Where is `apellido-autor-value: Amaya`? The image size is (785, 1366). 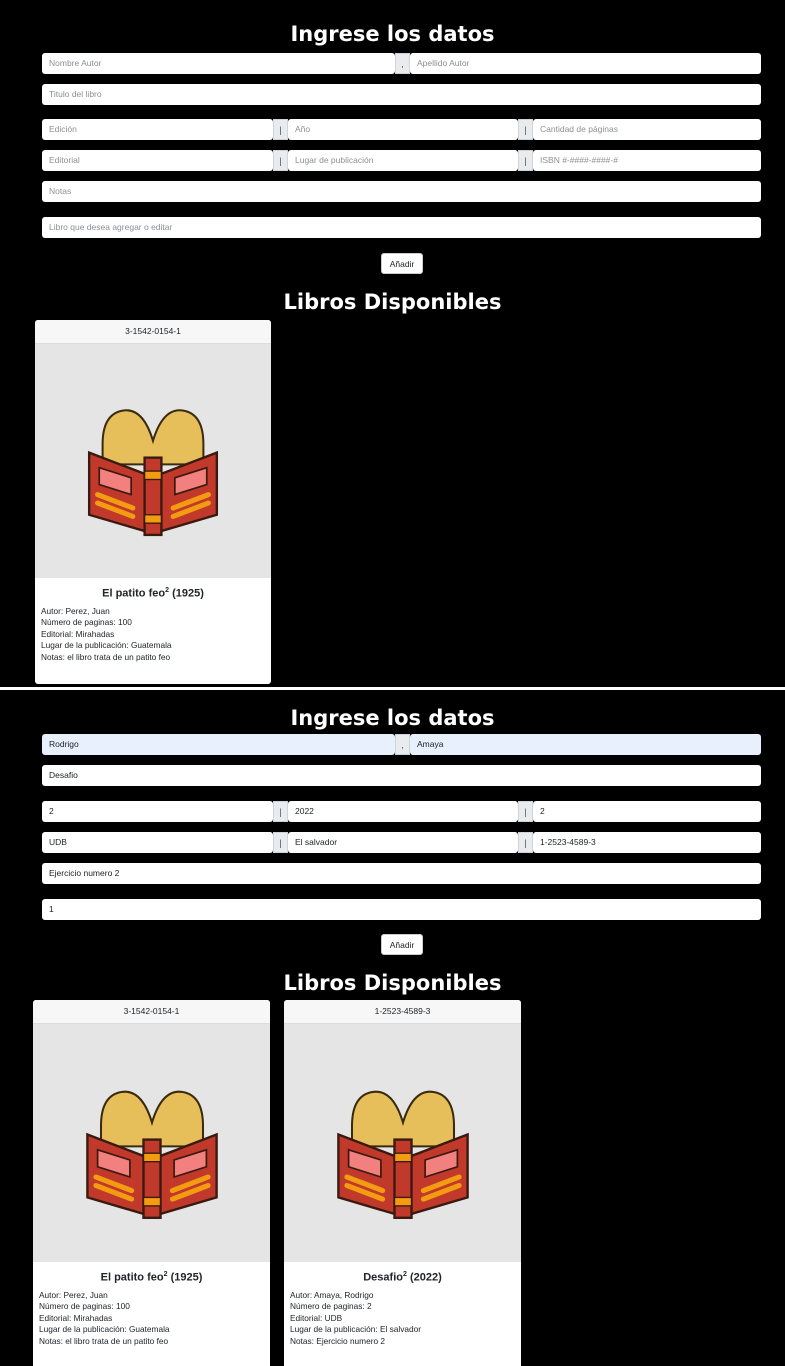
apellido-autor-value: Amaya is located at coordinates (430, 744).